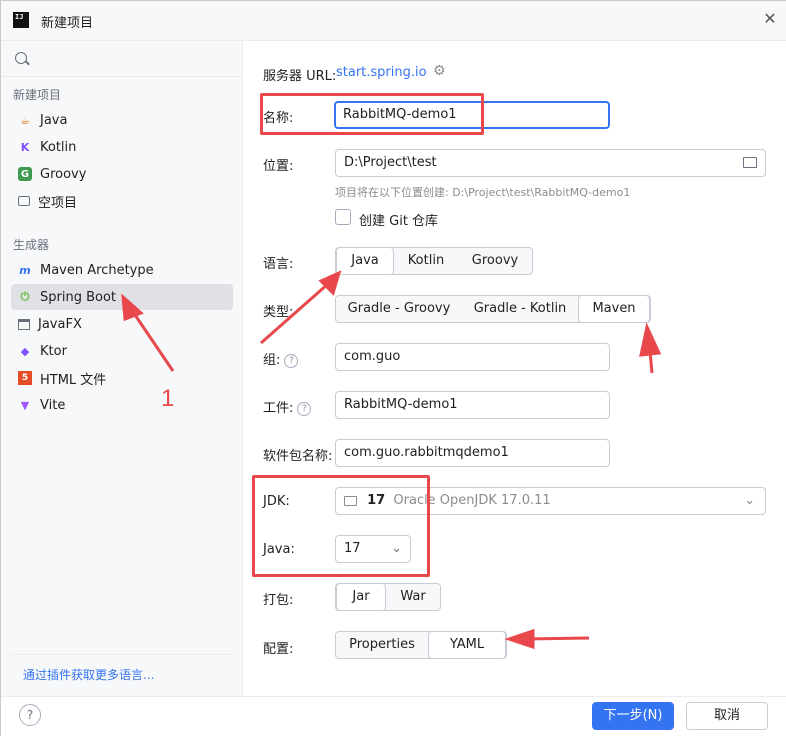 This screenshot has height=736, width=786. Describe the element at coordinates (63, 174) in the screenshot. I see `sidebar-item-label: Groovy` at that location.